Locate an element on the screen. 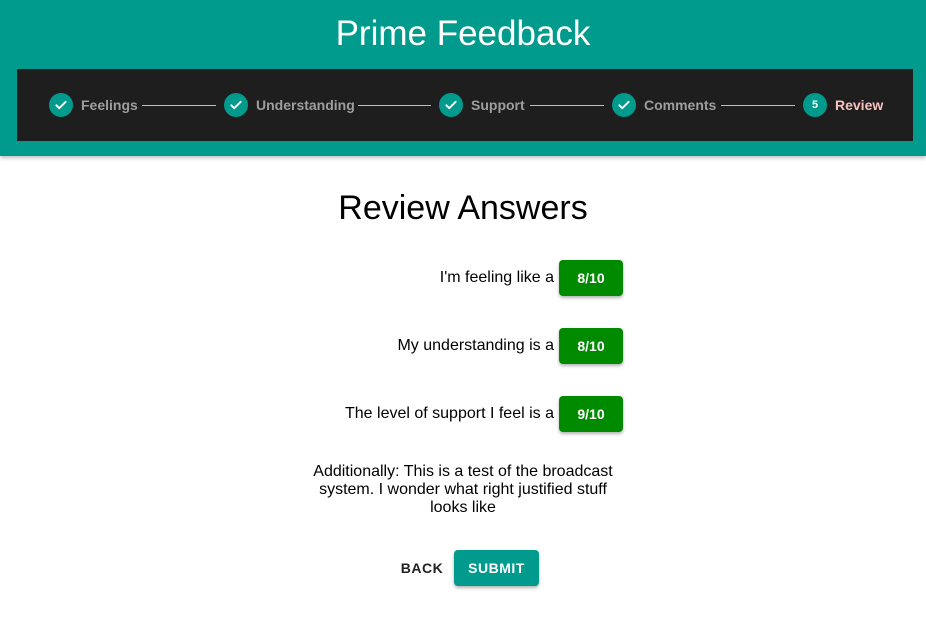  progress-stepper: Feelings Understanding Support Comments is located at coordinates (465, 105).